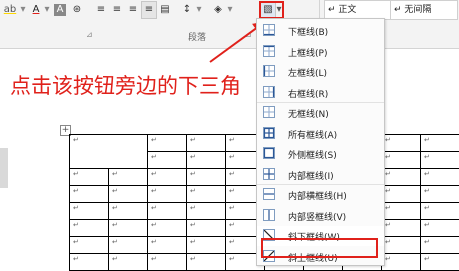 The height and width of the screenshot is (271, 459). I want to click on inside-borders-icon, so click(269, 173).